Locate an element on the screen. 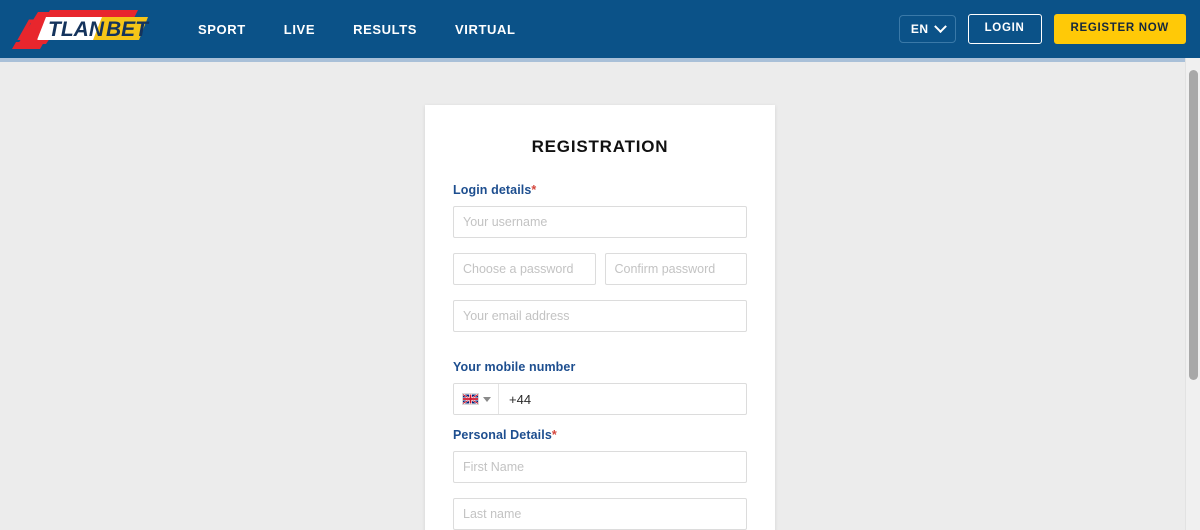 The width and height of the screenshot is (1200, 530). language-label: EN is located at coordinates (919, 29).